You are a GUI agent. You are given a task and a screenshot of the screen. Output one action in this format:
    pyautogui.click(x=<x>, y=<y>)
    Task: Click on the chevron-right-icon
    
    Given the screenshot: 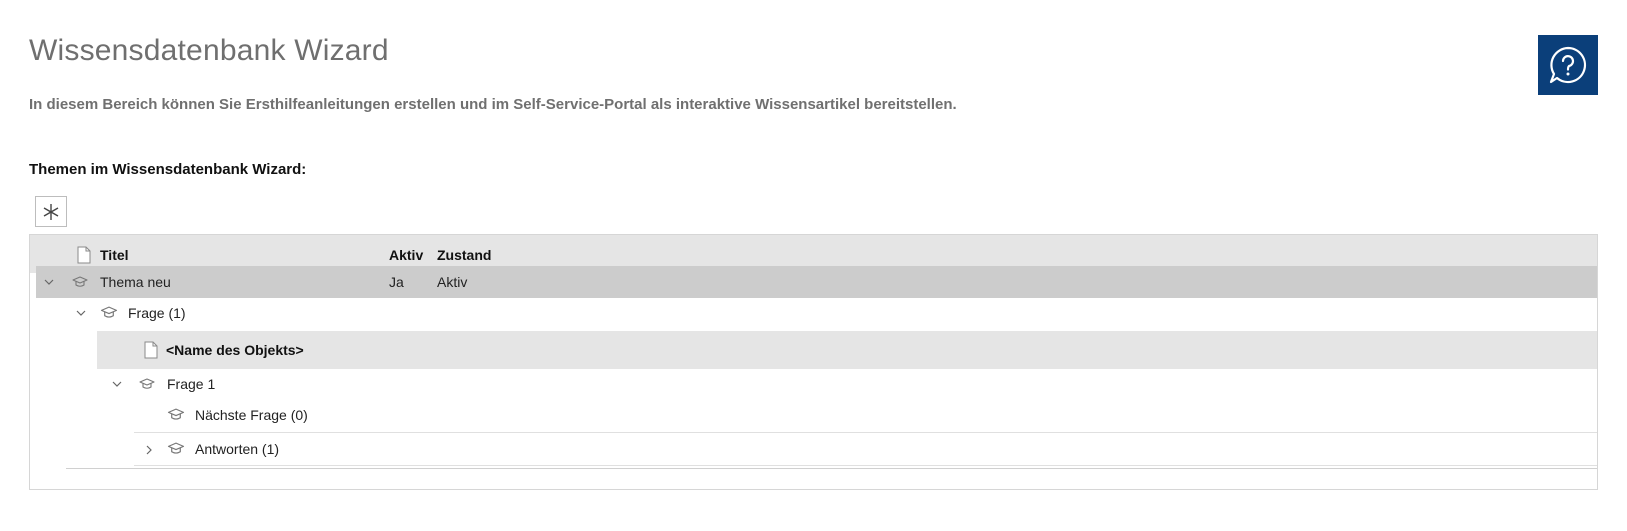 What is the action you would take?
    pyautogui.click(x=149, y=450)
    